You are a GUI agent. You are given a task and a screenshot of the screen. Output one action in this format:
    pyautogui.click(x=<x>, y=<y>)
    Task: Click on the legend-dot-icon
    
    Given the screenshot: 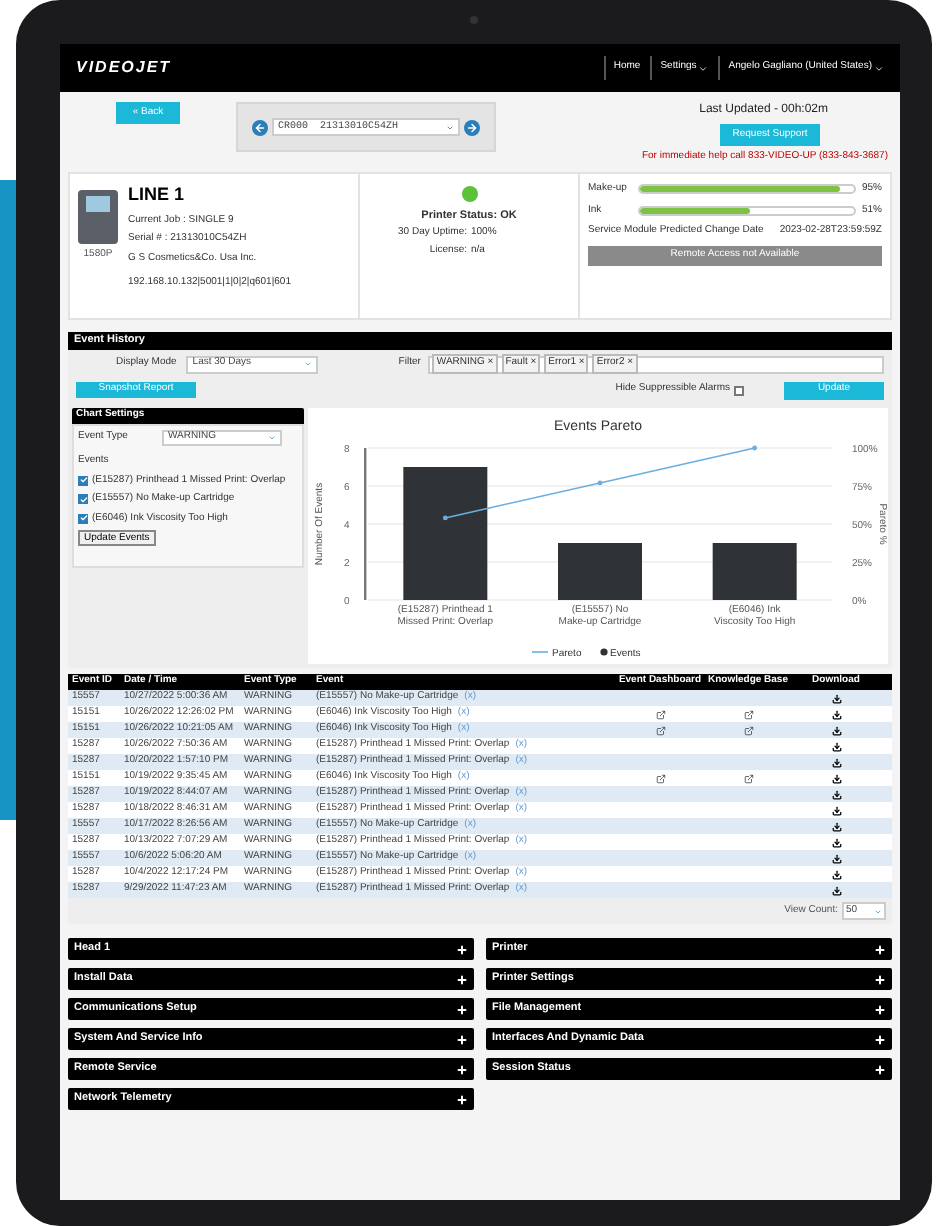 What is the action you would take?
    pyautogui.click(x=604, y=652)
    